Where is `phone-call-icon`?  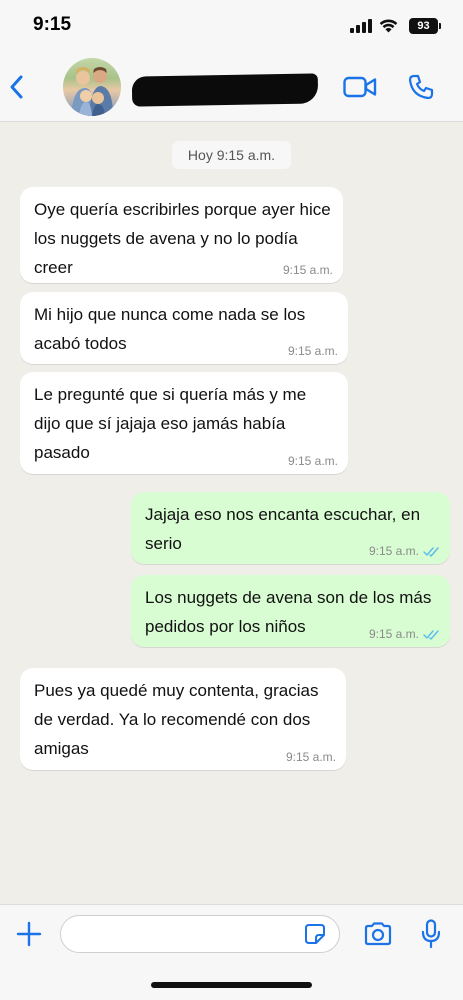 phone-call-icon is located at coordinates (421, 87).